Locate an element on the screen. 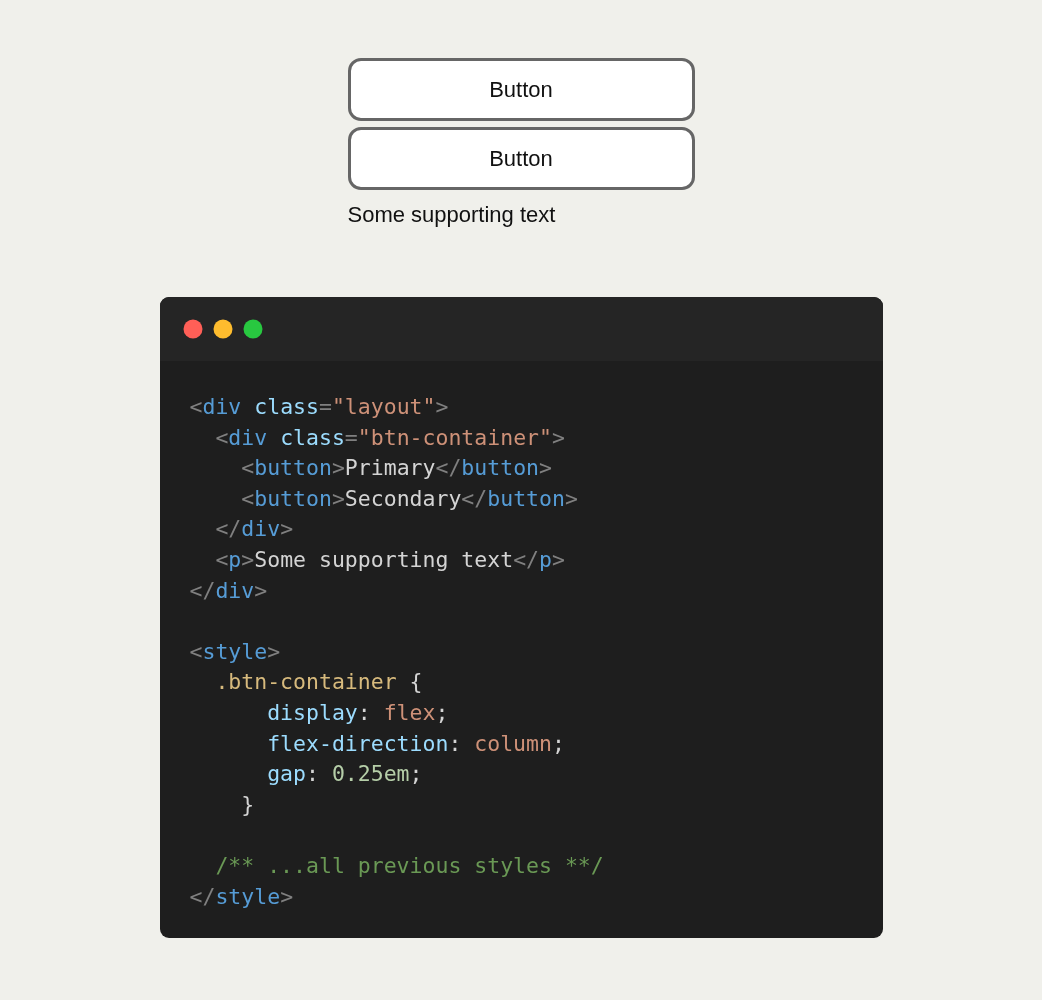 This screenshot has height=1000, width=1042. code-line: </style> is located at coordinates (242, 896).